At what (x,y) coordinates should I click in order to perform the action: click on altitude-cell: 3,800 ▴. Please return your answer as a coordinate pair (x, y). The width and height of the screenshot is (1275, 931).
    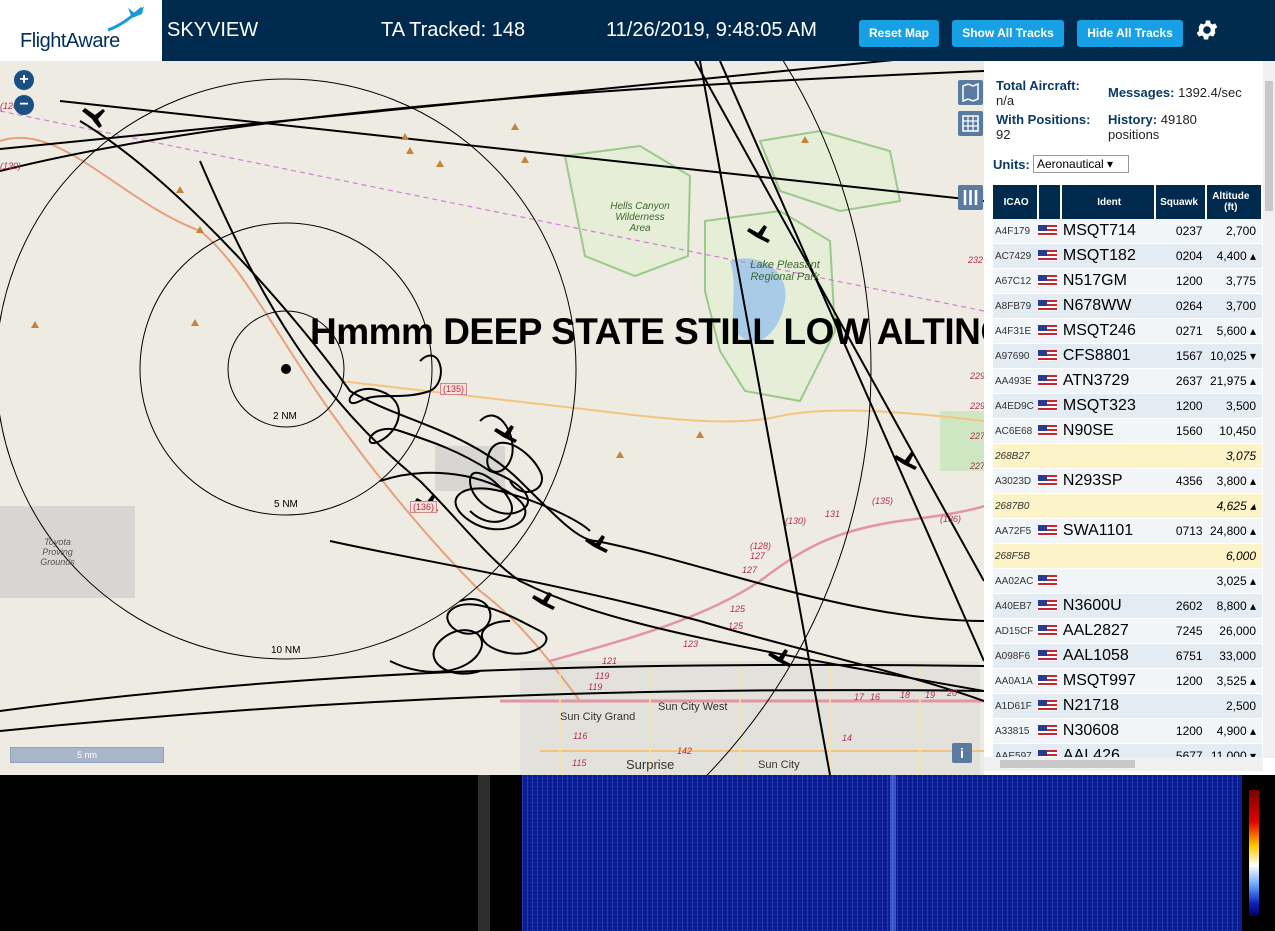
    Looking at the image, I should click on (1233, 481).